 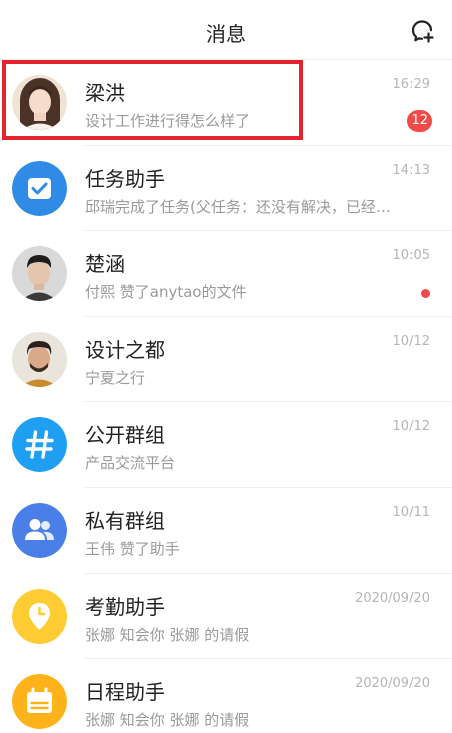 What do you see at coordinates (125, 178) in the screenshot?
I see `conversation-name: 任务助手` at bounding box center [125, 178].